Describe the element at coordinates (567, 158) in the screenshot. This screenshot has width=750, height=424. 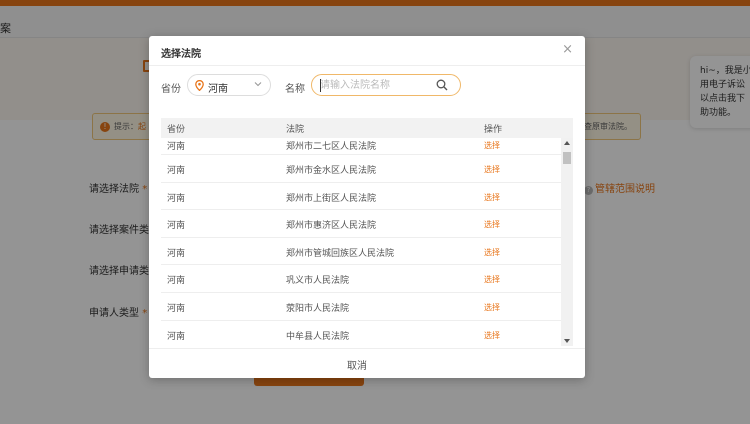
I see `scrollbar-thumb` at that location.